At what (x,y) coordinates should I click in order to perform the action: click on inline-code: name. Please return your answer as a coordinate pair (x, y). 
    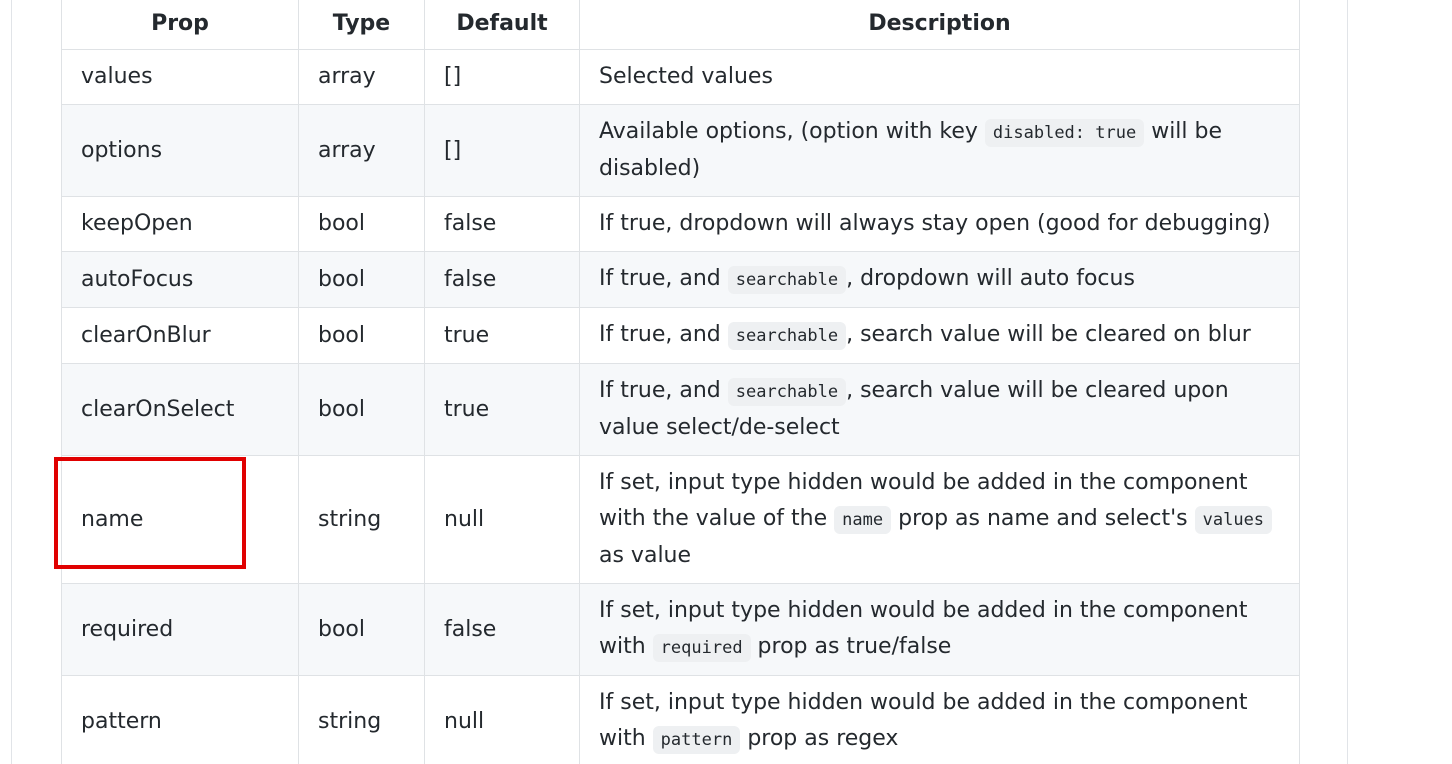
    Looking at the image, I should click on (863, 520).